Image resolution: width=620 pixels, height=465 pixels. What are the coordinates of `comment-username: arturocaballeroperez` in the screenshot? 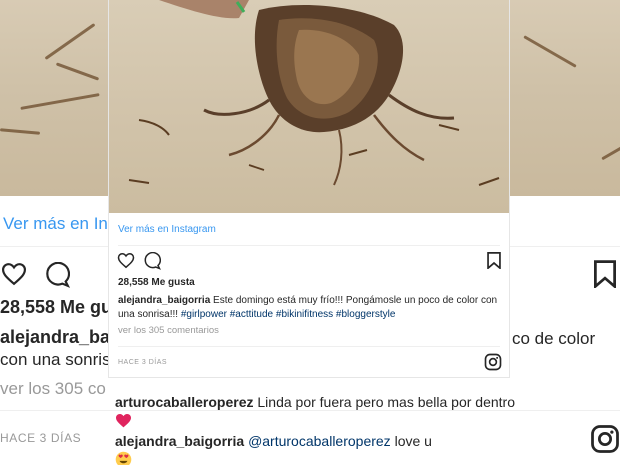 It's located at (184, 402).